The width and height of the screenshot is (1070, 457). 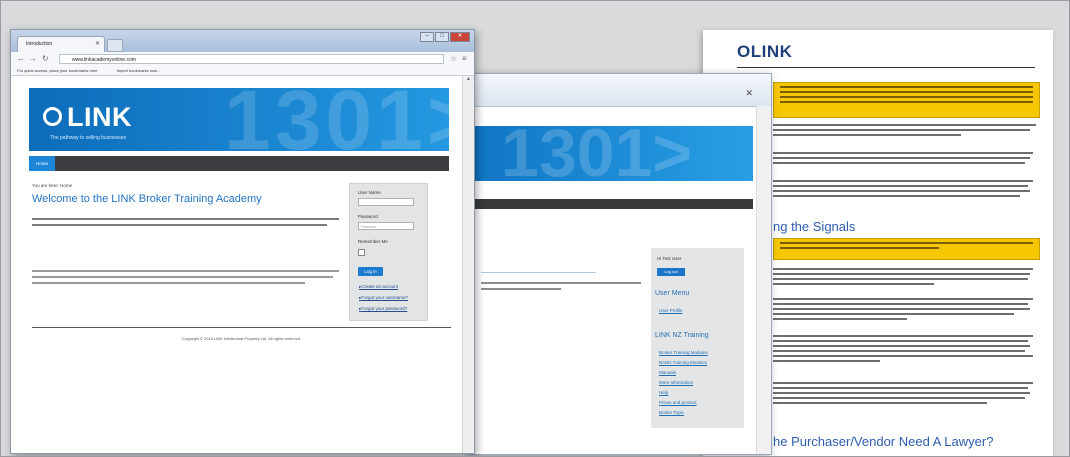 I want to click on tab-title: Introduction, so click(x=39, y=44).